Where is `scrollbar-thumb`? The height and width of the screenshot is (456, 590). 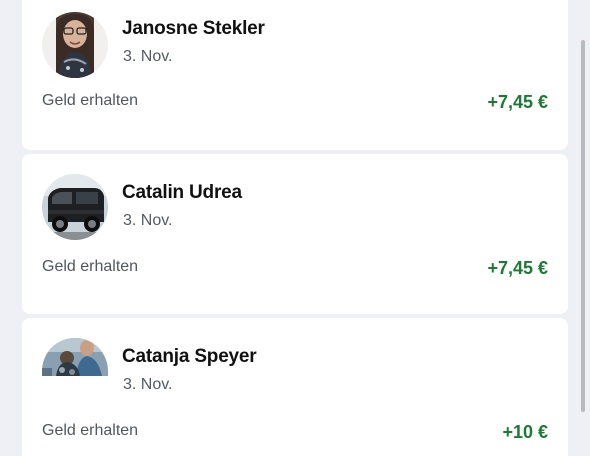 scrollbar-thumb is located at coordinates (583, 226).